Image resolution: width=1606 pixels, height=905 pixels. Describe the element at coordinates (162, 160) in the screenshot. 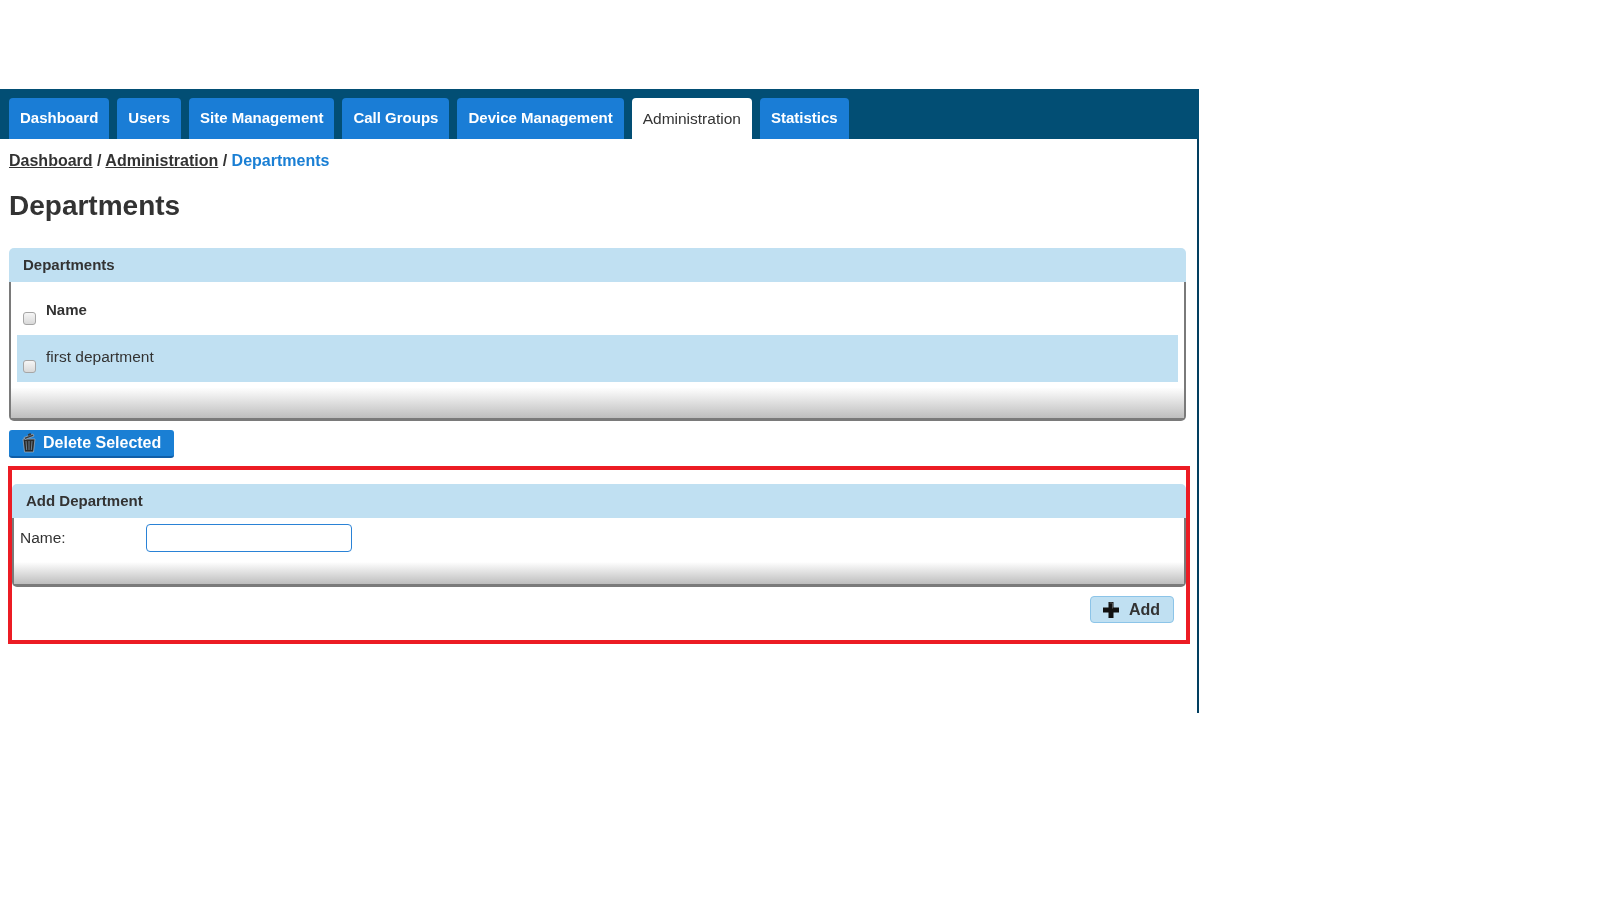

I see `breadcrumb-link: Administration` at that location.